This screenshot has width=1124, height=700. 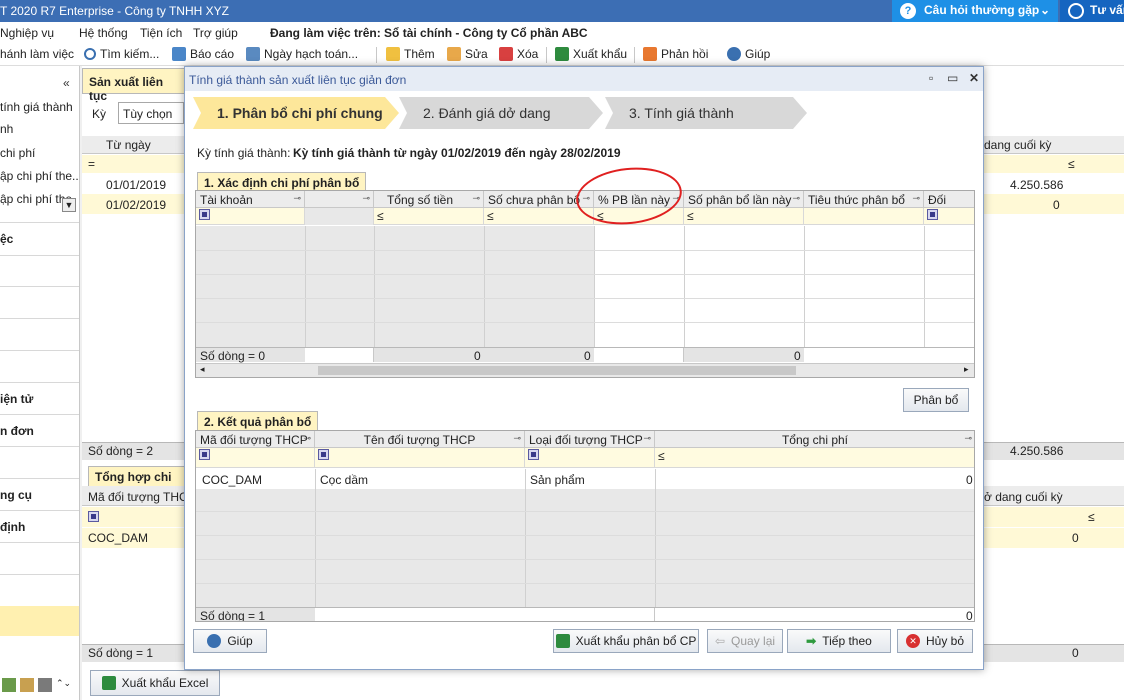 I want to click on dropdown-arrow-icon: ▼, so click(x=69, y=205).